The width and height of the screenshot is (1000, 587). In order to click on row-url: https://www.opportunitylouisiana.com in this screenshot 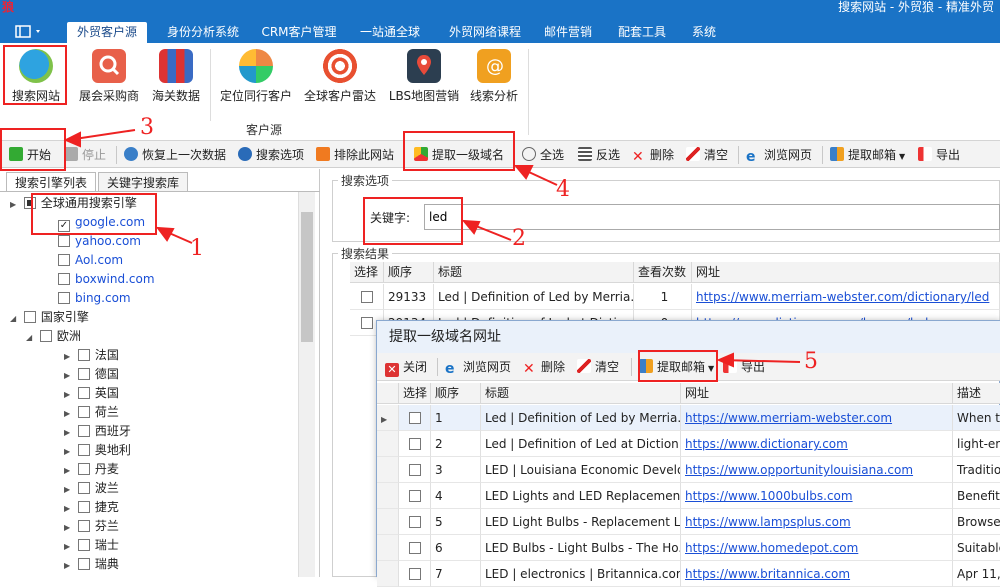, I will do `click(817, 470)`.